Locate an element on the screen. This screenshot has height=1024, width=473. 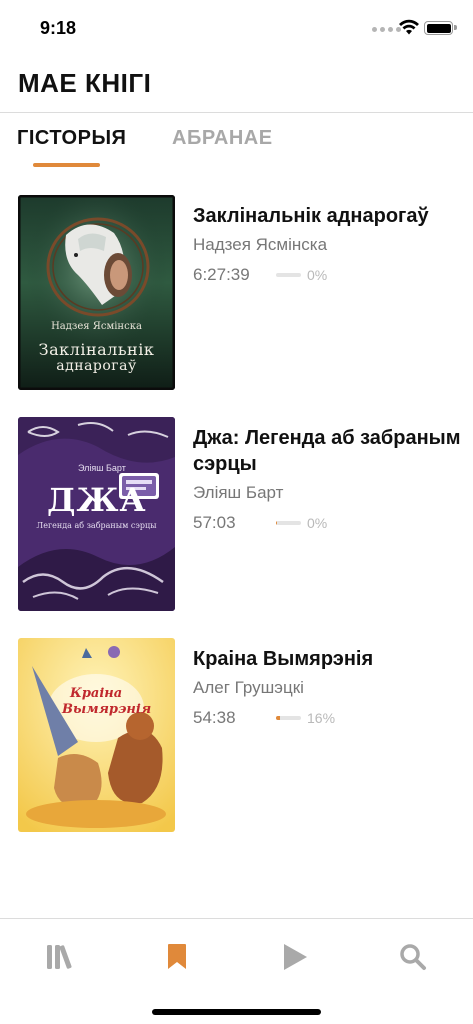
book-duration: 54:38 is located at coordinates (214, 717).